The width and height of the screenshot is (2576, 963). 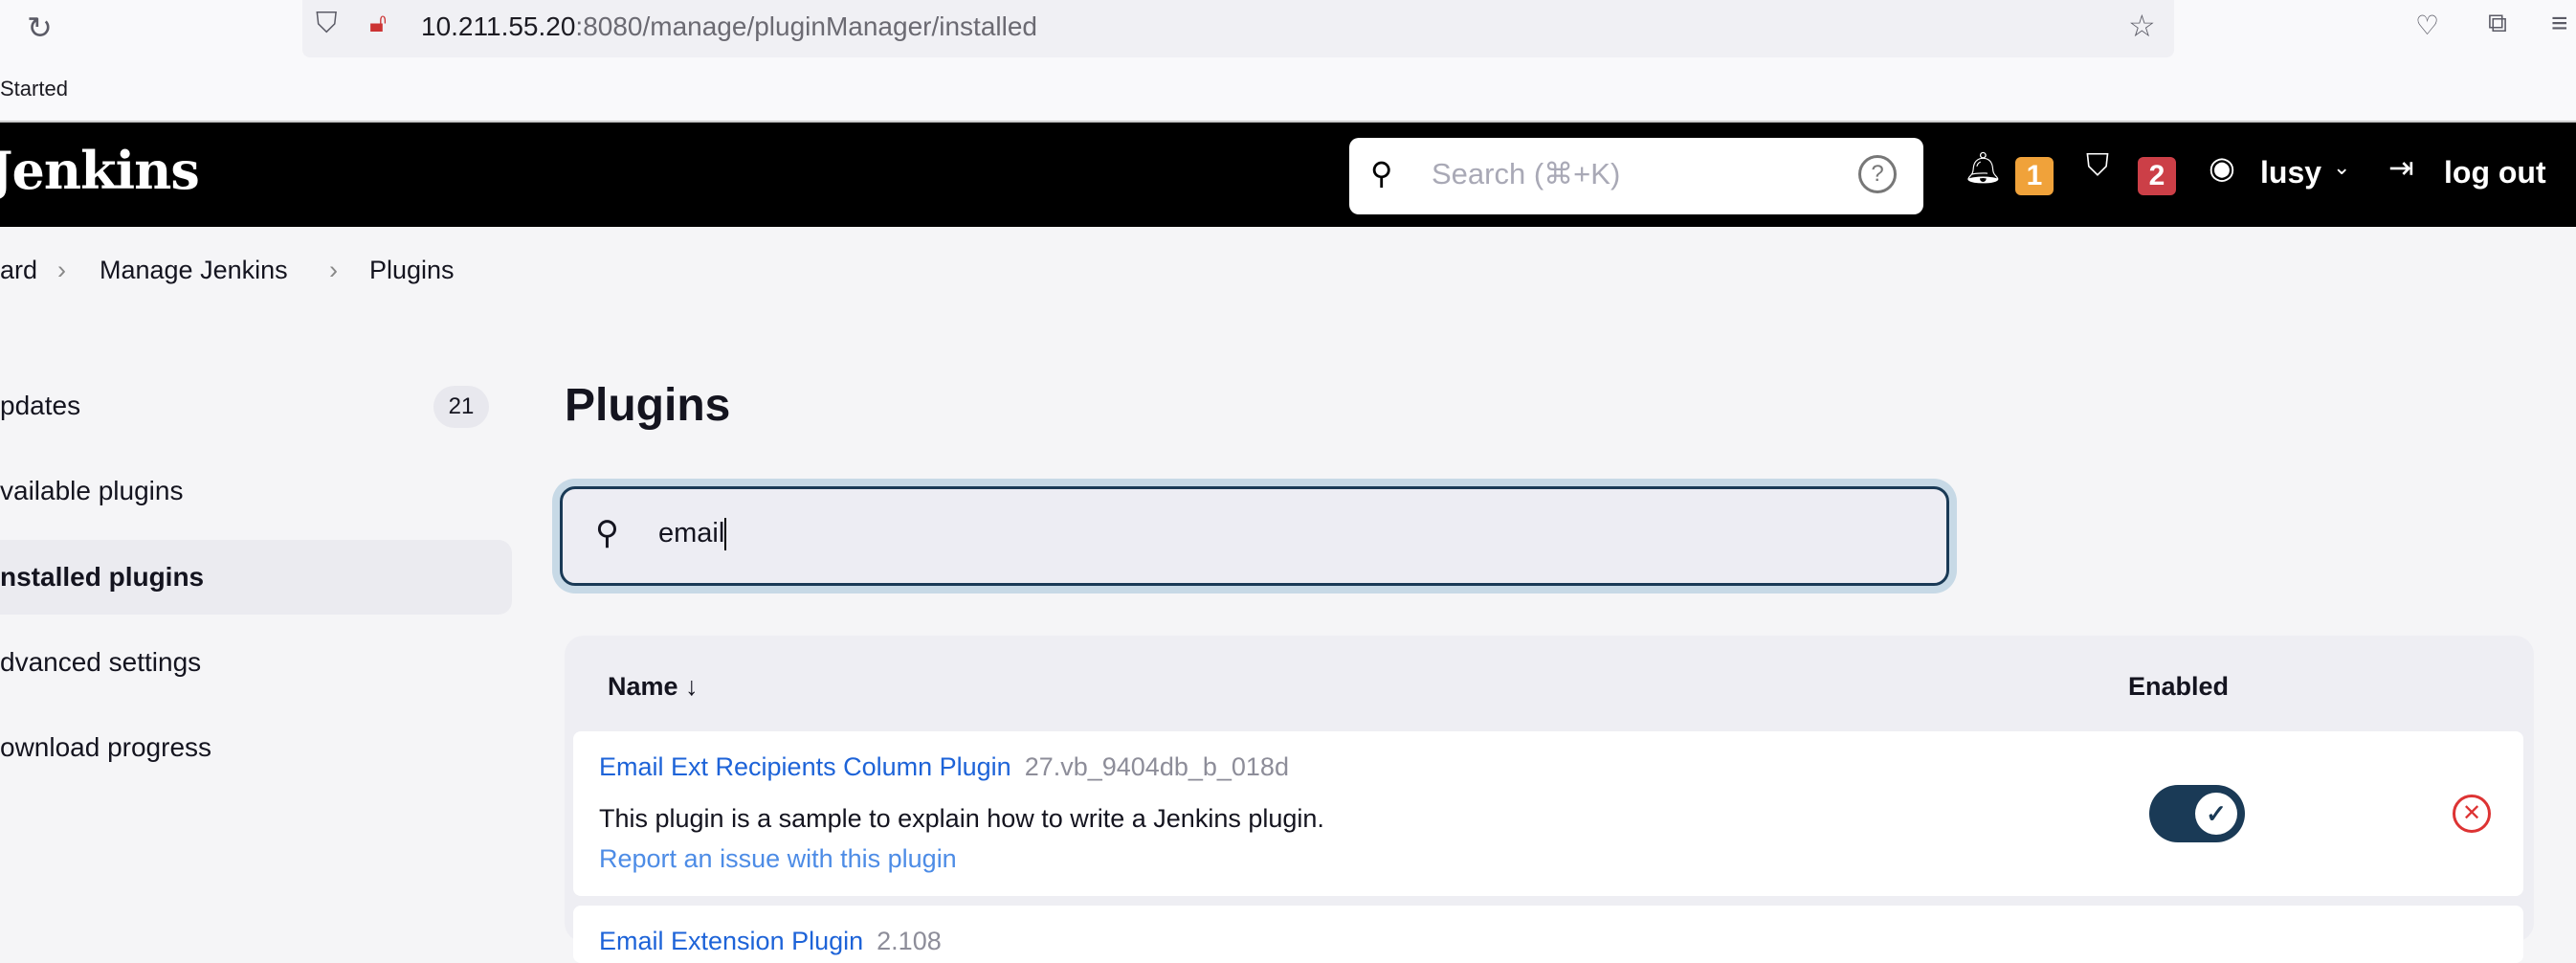 What do you see at coordinates (2179, 686) in the screenshot?
I see `column-header-enabled: Enabled` at bounding box center [2179, 686].